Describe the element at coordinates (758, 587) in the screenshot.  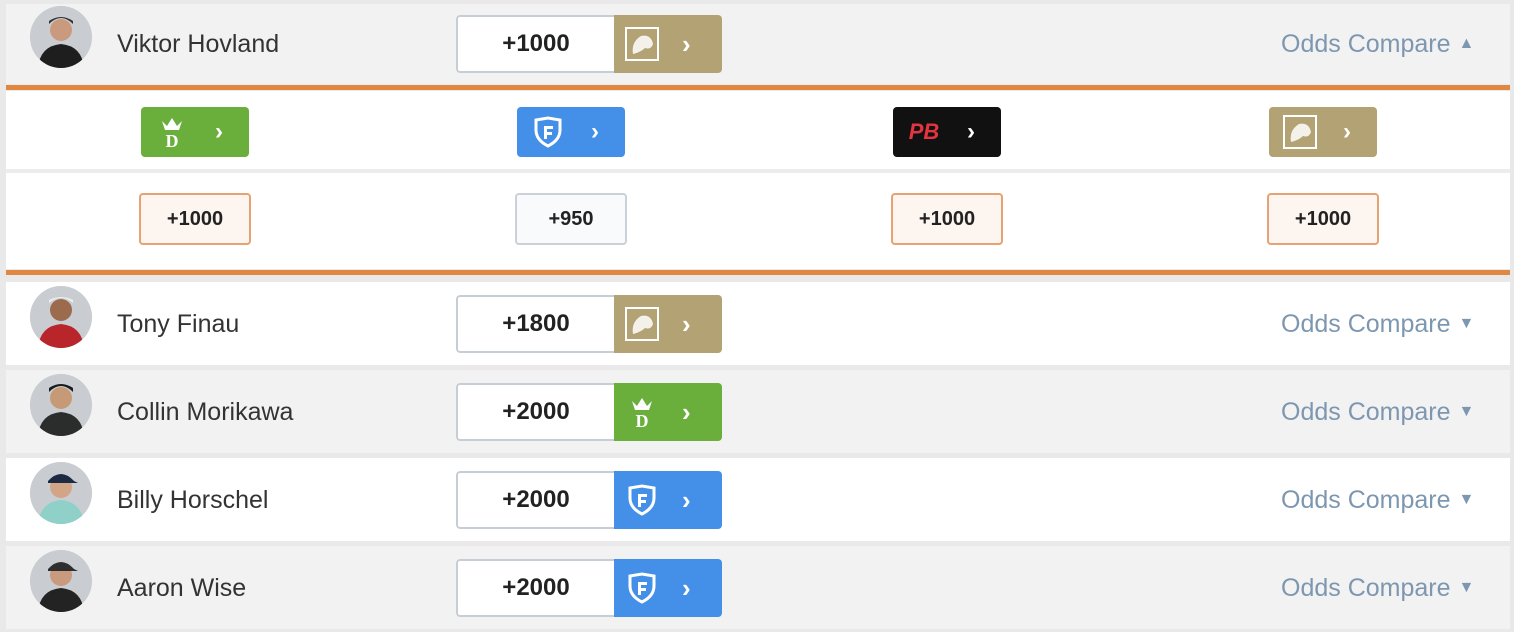
I see `player-row: Aaron Wise +2000 › Odds Compare ▼` at that location.